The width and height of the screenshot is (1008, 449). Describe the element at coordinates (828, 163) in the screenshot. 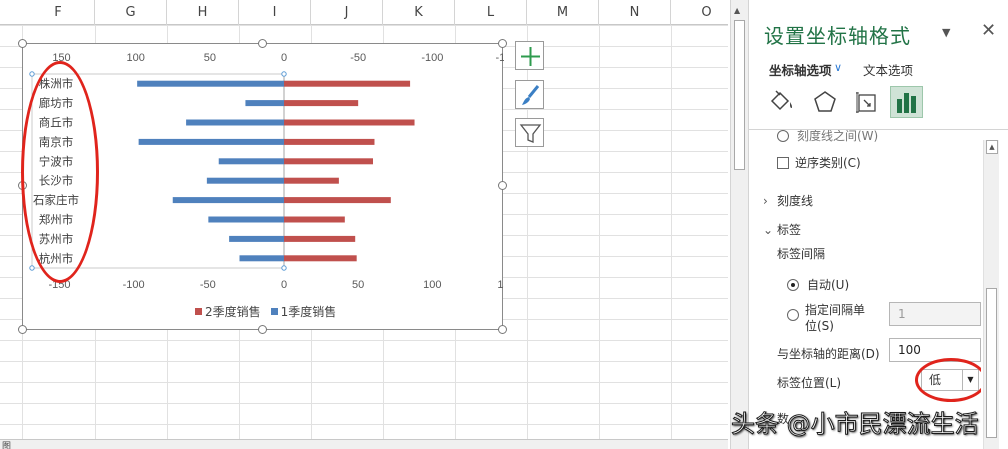

I see `reverse-order-label: 逆序类别(C)` at that location.